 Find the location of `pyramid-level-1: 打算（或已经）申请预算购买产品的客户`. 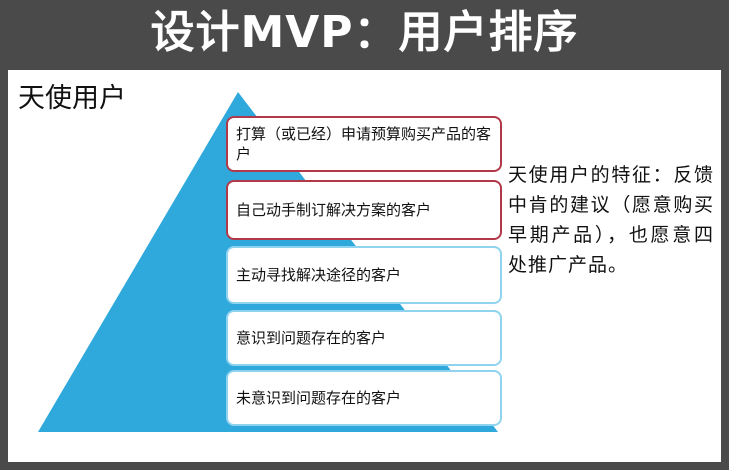

pyramid-level-1: 打算（或已经）申请预算购买产品的客户 is located at coordinates (364, 144).